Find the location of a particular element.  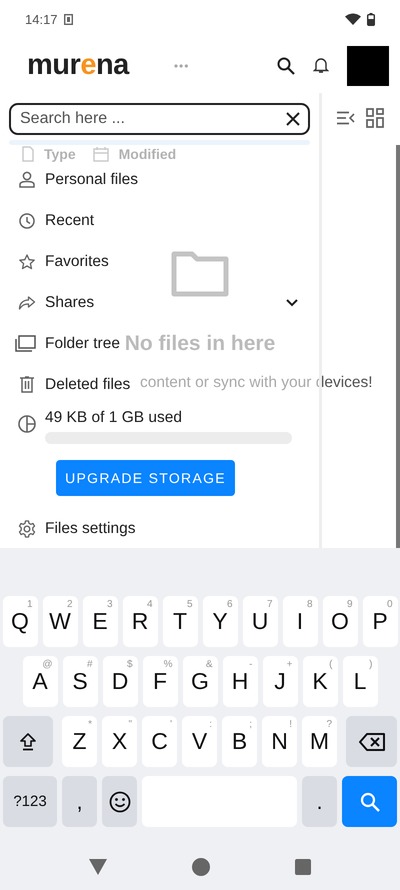

keyboard-key: K ( is located at coordinates (320, 681).